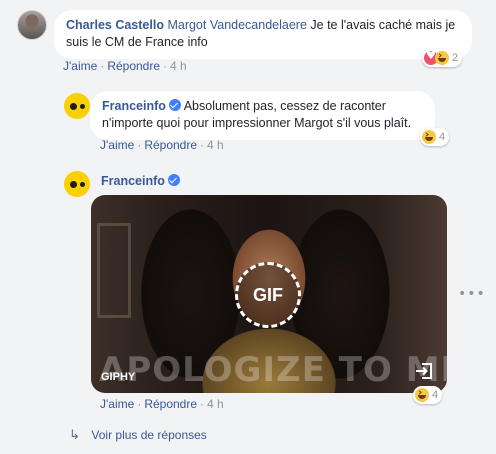 Image resolution: width=496 pixels, height=454 pixels. I want to click on more-replies-row: ↳ Voir plus de réponses, so click(138, 435).